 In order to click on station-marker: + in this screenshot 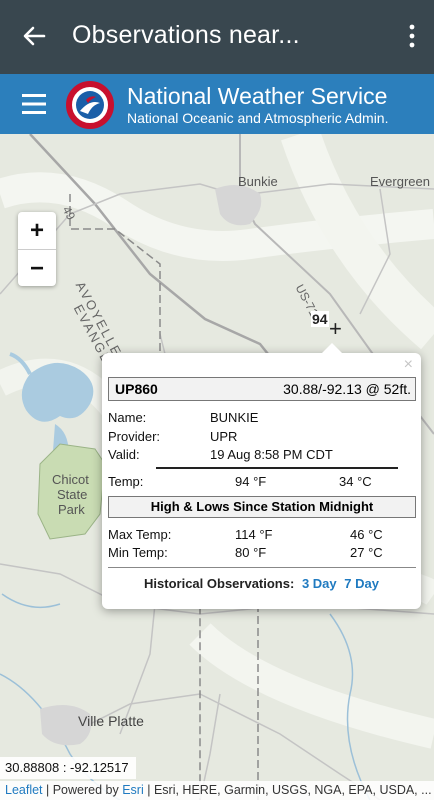, I will do `click(335, 329)`.